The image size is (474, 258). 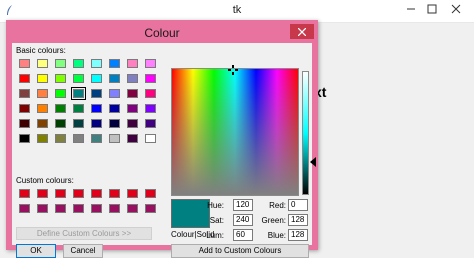 What do you see at coordinates (298, 205) in the screenshot?
I see `red-field: 0` at bounding box center [298, 205].